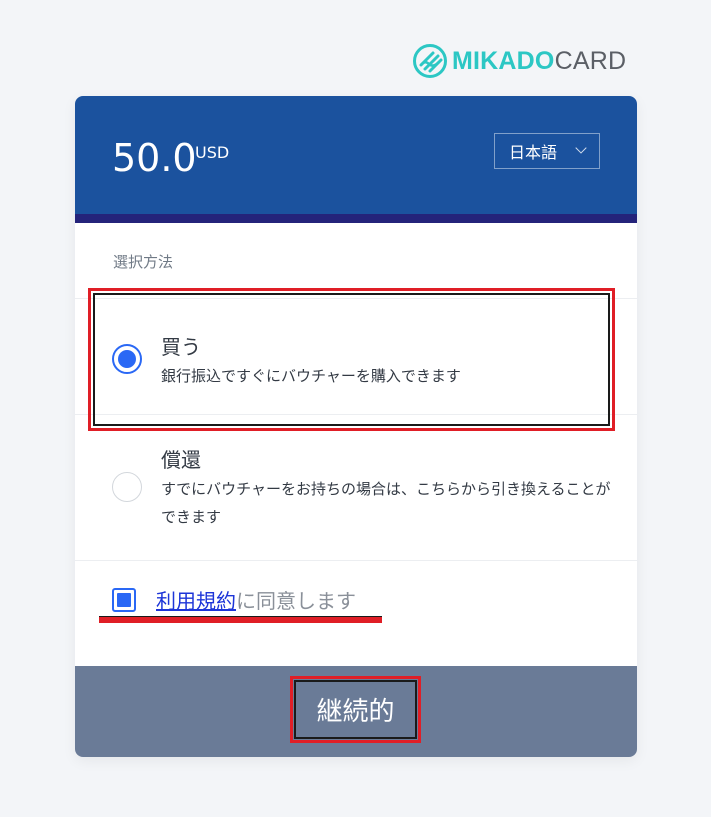 The height and width of the screenshot is (817, 711). Describe the element at coordinates (296, 601) in the screenshot. I see `terms-agree-text: に同意します` at that location.